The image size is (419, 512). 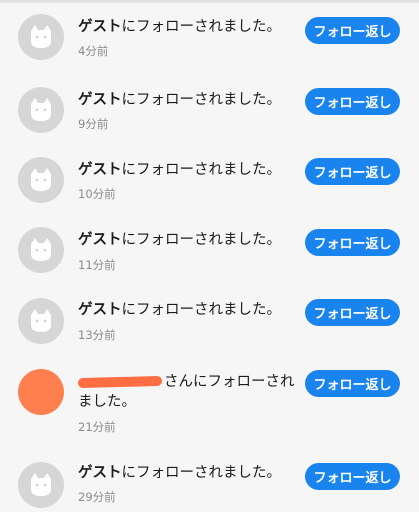 What do you see at coordinates (97, 497) in the screenshot?
I see `timestamp: 29分前` at bounding box center [97, 497].